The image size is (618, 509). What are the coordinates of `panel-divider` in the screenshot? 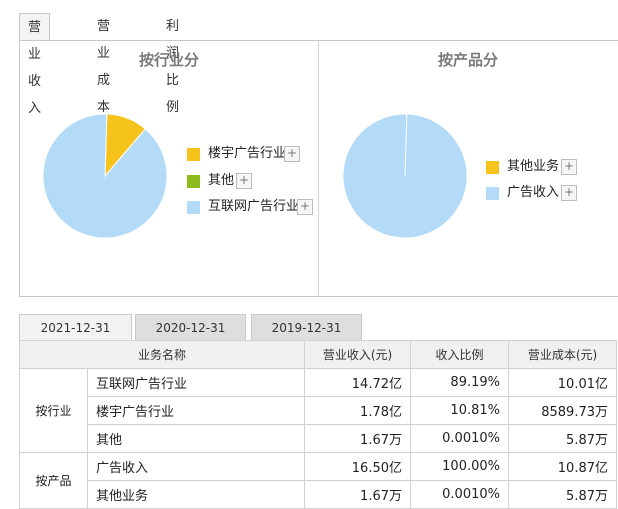 It's located at (318, 168).